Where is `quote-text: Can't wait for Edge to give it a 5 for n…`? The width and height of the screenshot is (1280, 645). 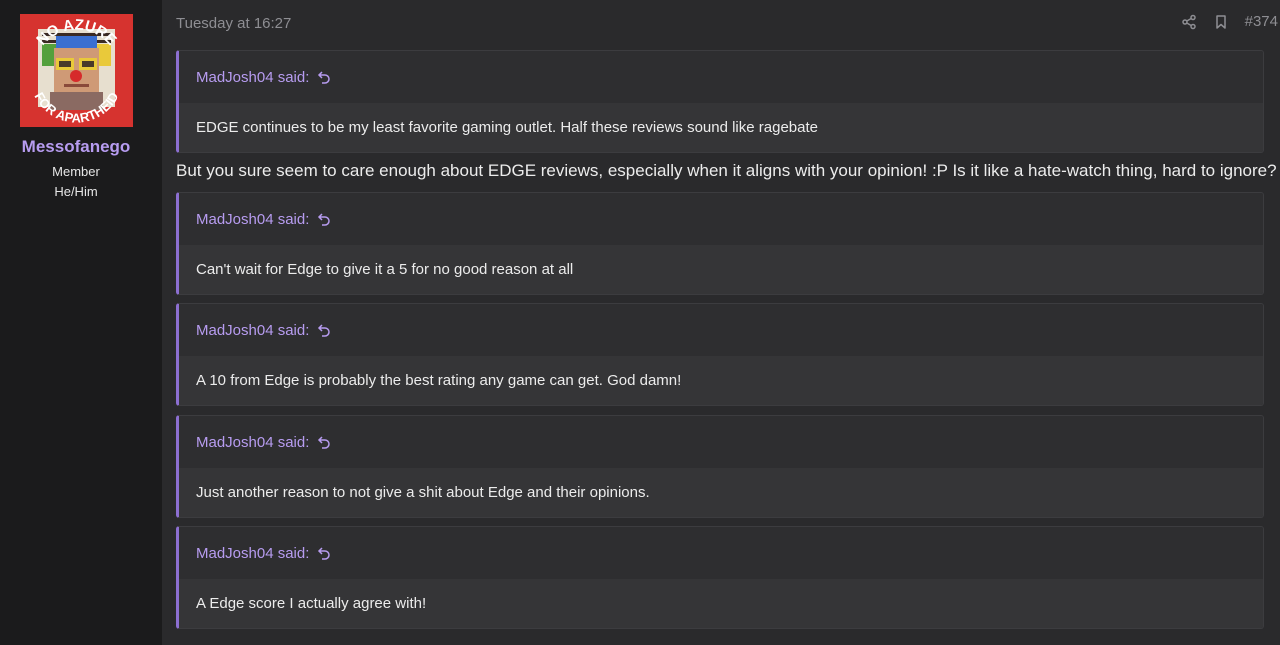
quote-text: Can't wait for Edge to give it a 5 for n… is located at coordinates (721, 269).